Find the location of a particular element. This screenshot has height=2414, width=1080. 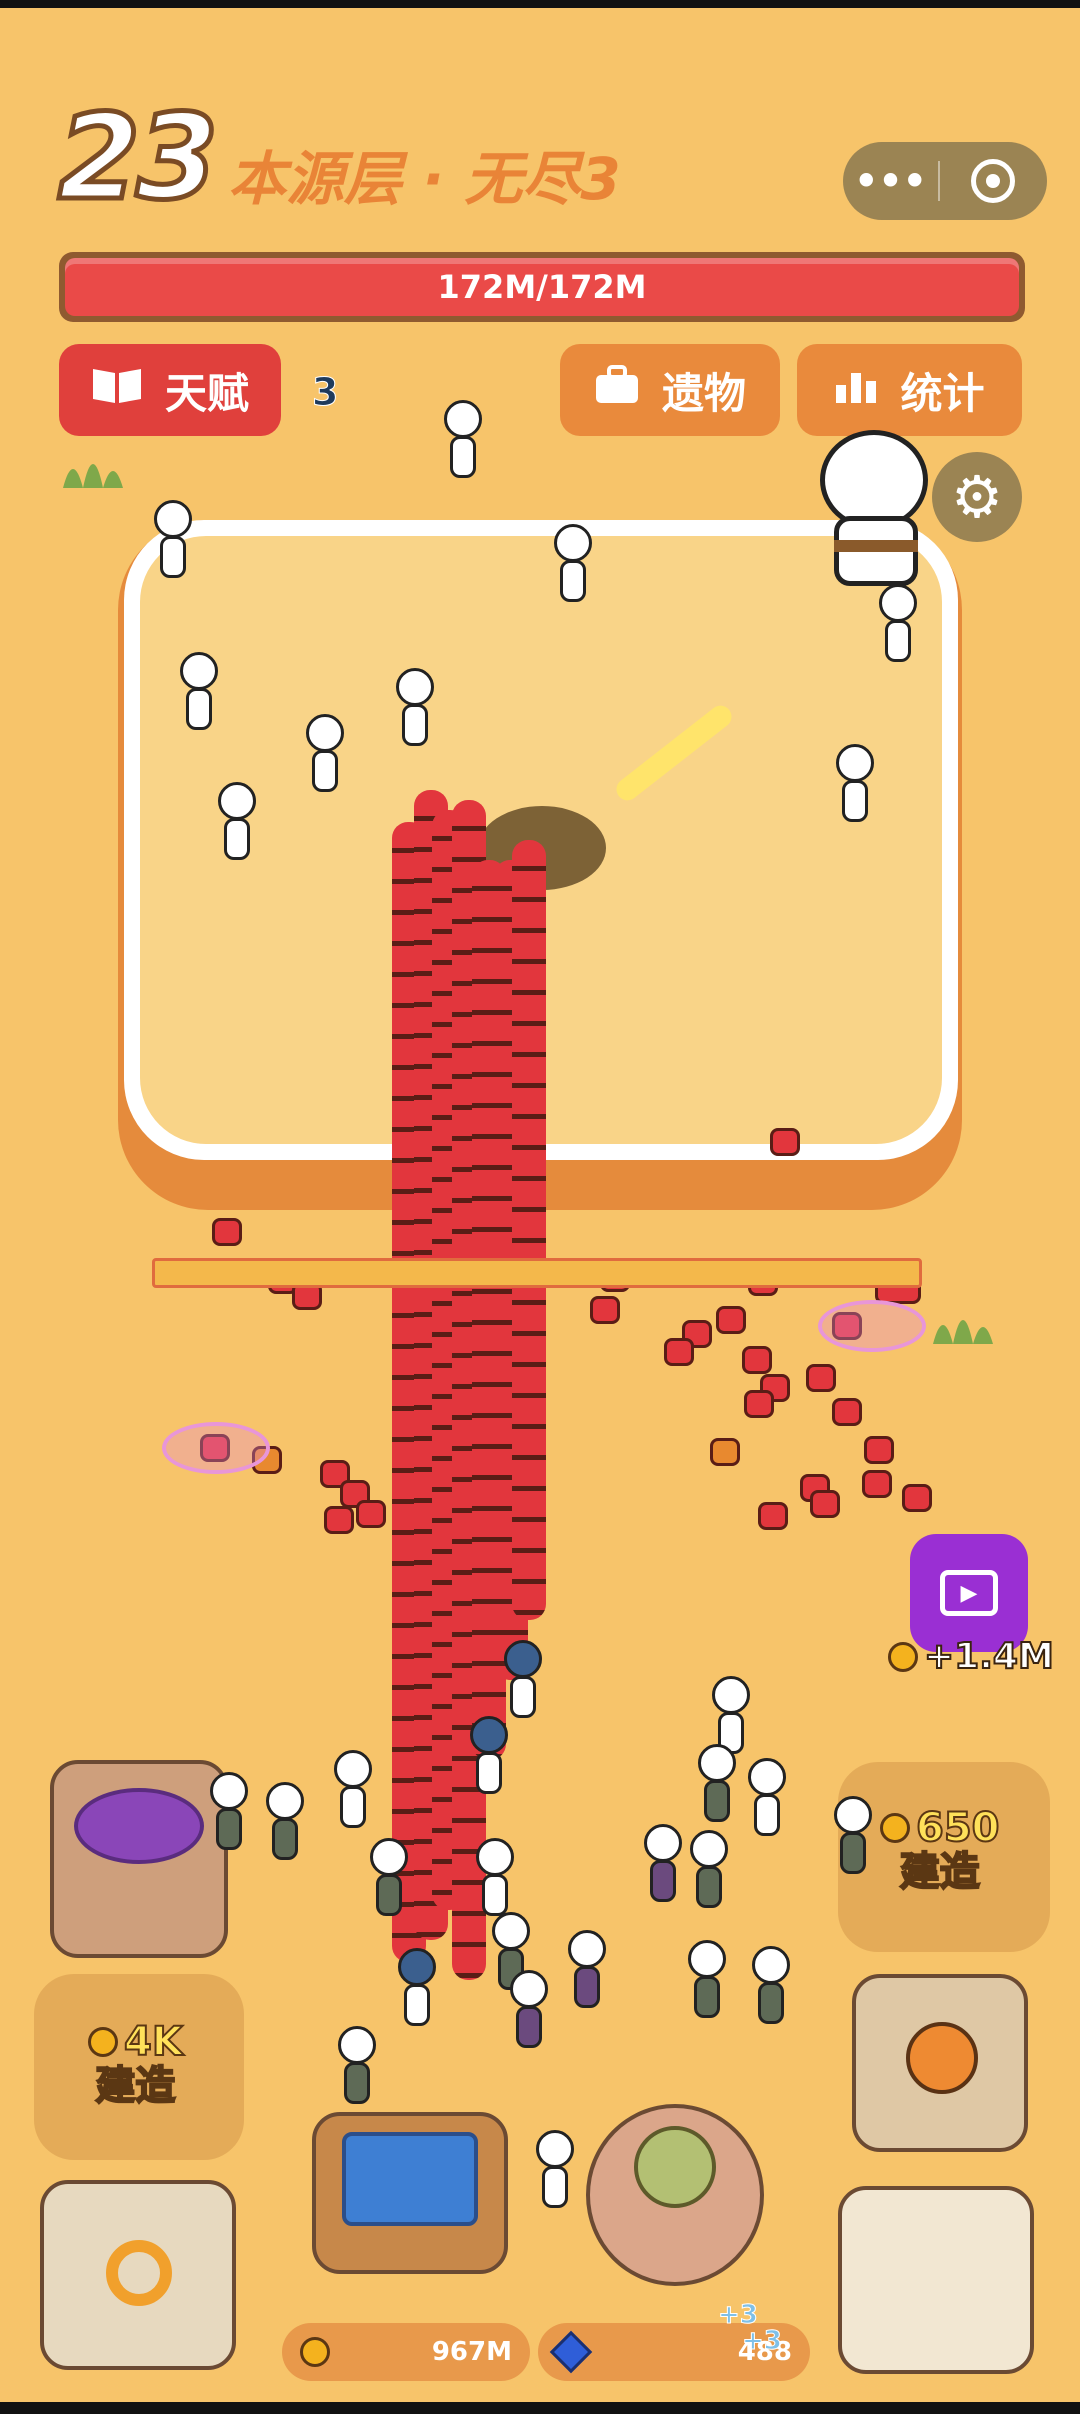

build-cost: 650 is located at coordinates (957, 1828).